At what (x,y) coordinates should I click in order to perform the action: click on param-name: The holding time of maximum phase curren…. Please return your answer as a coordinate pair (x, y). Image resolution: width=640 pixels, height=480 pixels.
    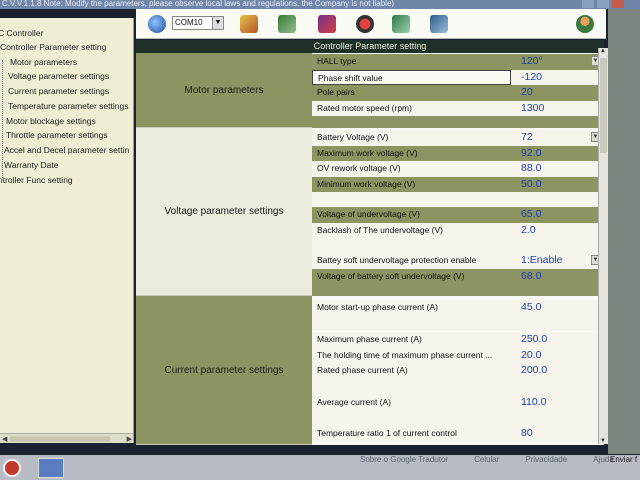
    Looking at the image, I should click on (411, 355).